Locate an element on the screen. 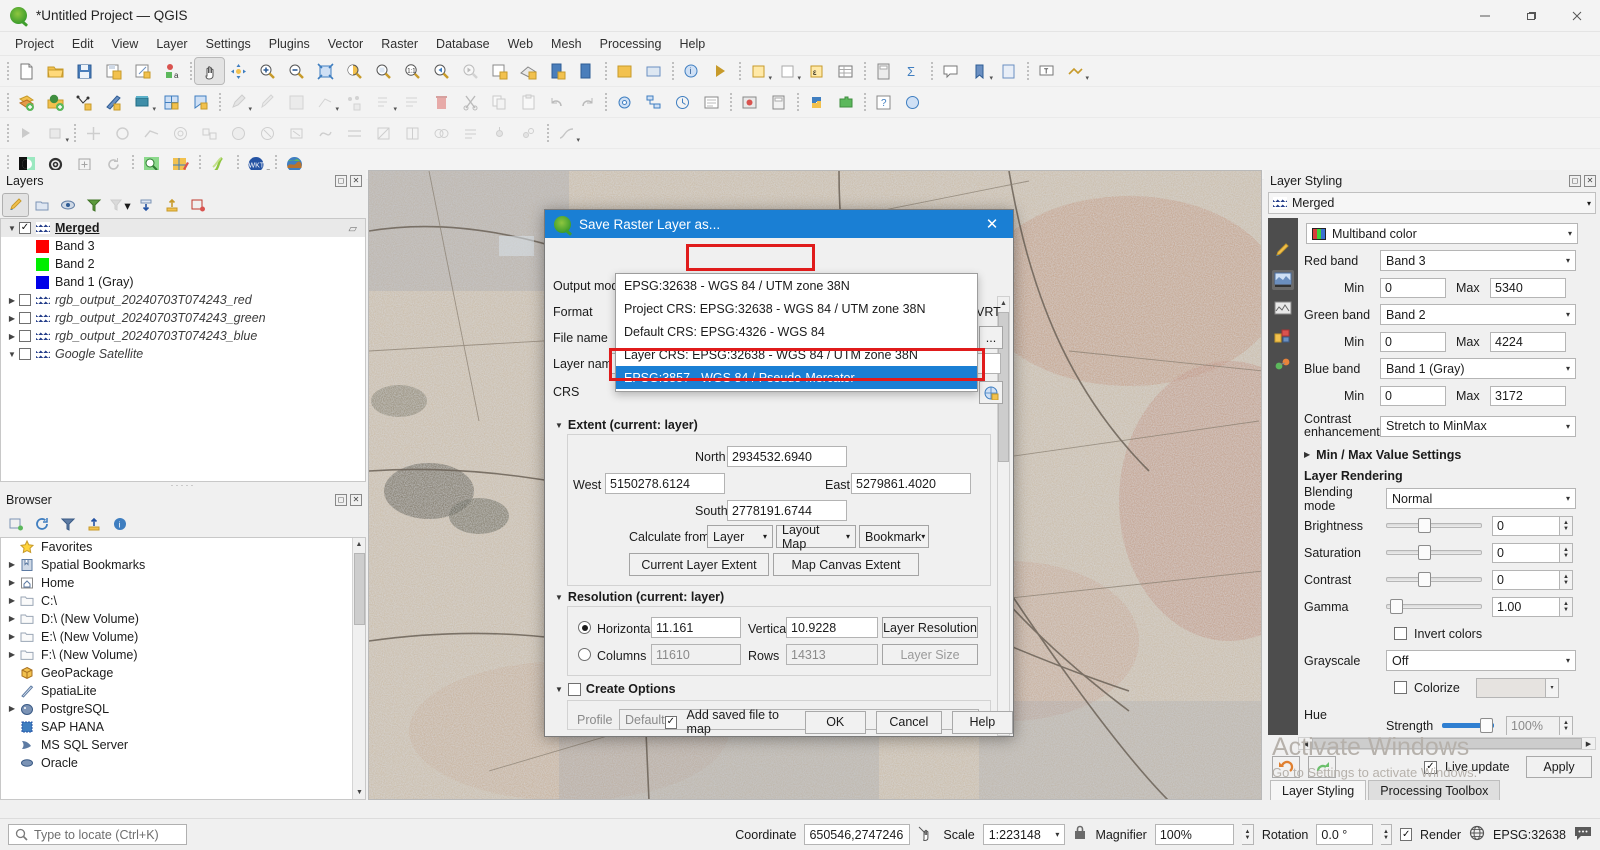 Image resolution: width=1600 pixels, height=850 pixels. toggle-extents-icon is located at coordinates (926, 835).